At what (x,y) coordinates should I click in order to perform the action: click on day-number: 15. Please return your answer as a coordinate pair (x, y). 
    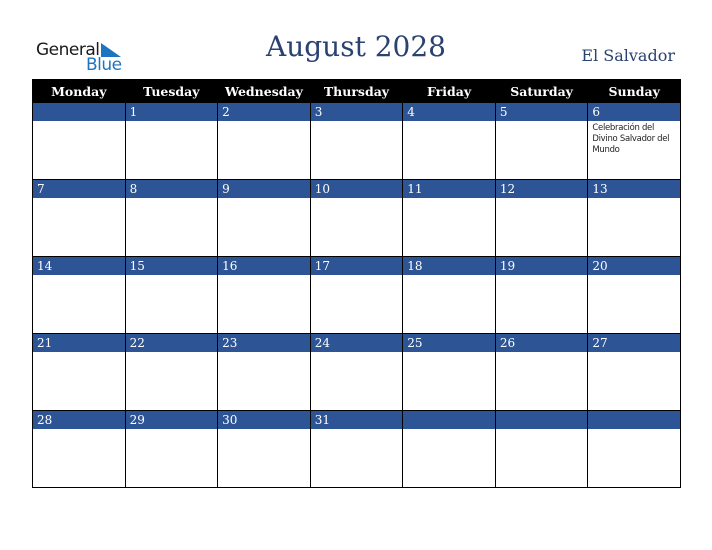
    Looking at the image, I should click on (171, 266).